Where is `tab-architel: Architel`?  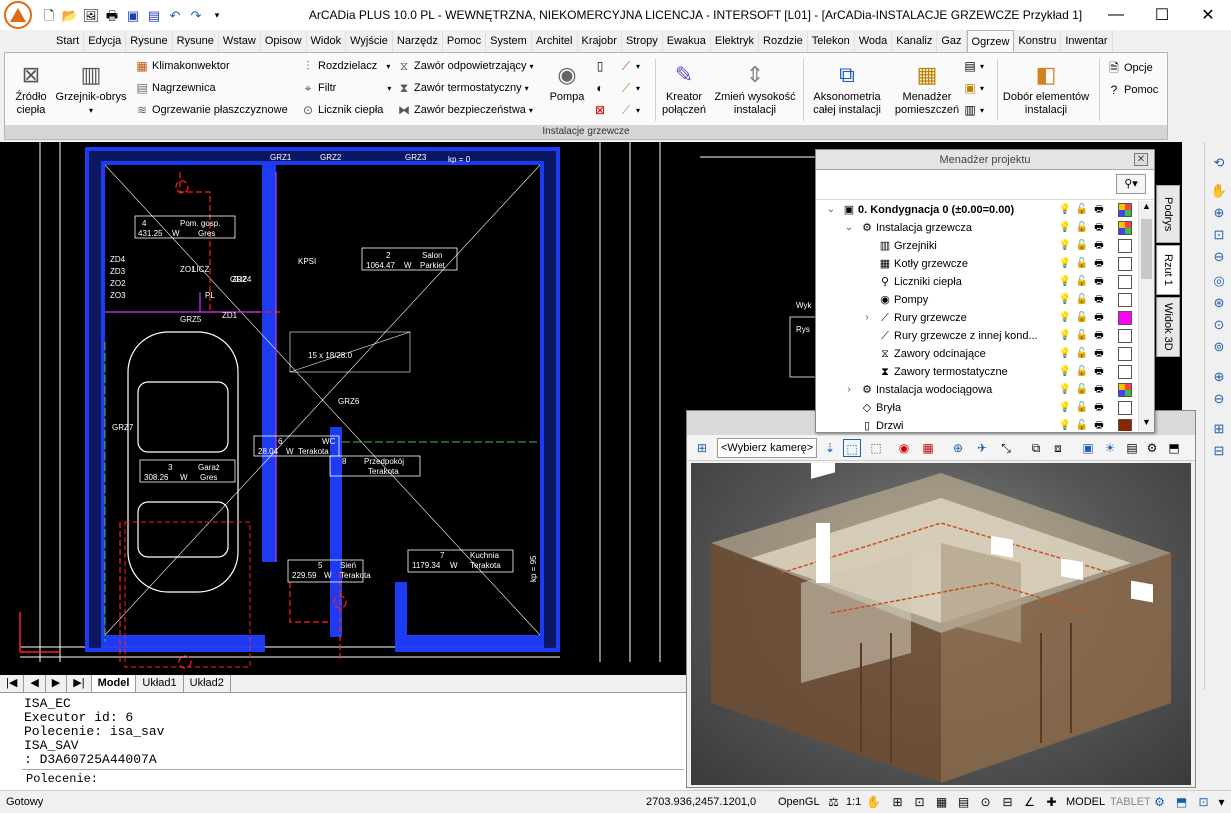 tab-architel: Architel is located at coordinates (555, 41).